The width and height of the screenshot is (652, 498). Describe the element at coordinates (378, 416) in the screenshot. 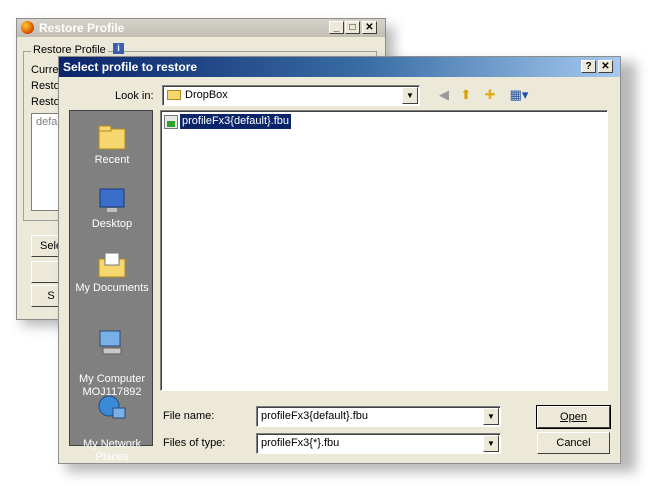

I see `file-name-combo: profileFx3{default}.fbu ▼` at that location.